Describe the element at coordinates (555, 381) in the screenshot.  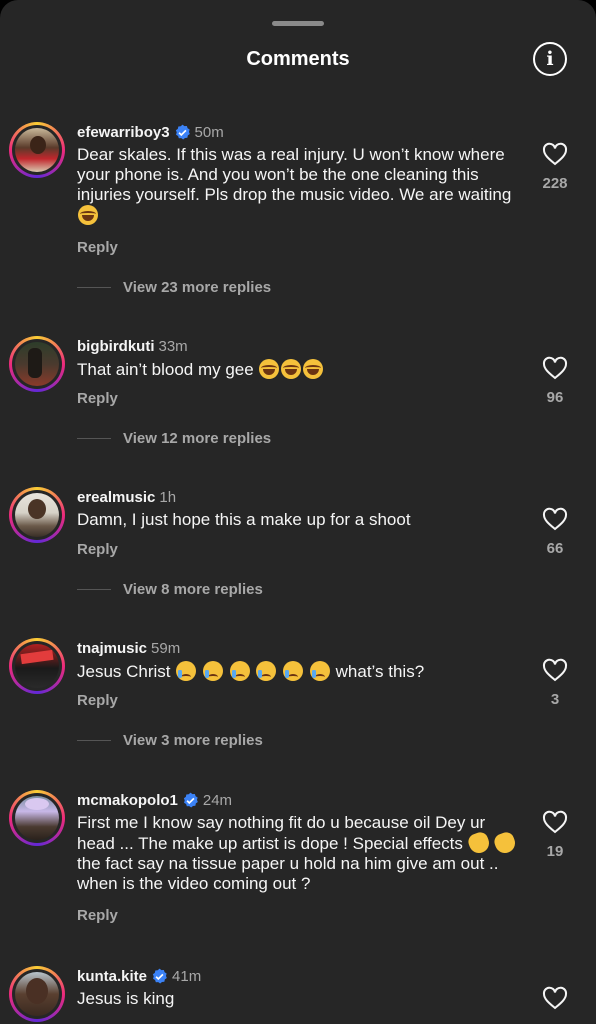
I see `like-button: 96` at that location.